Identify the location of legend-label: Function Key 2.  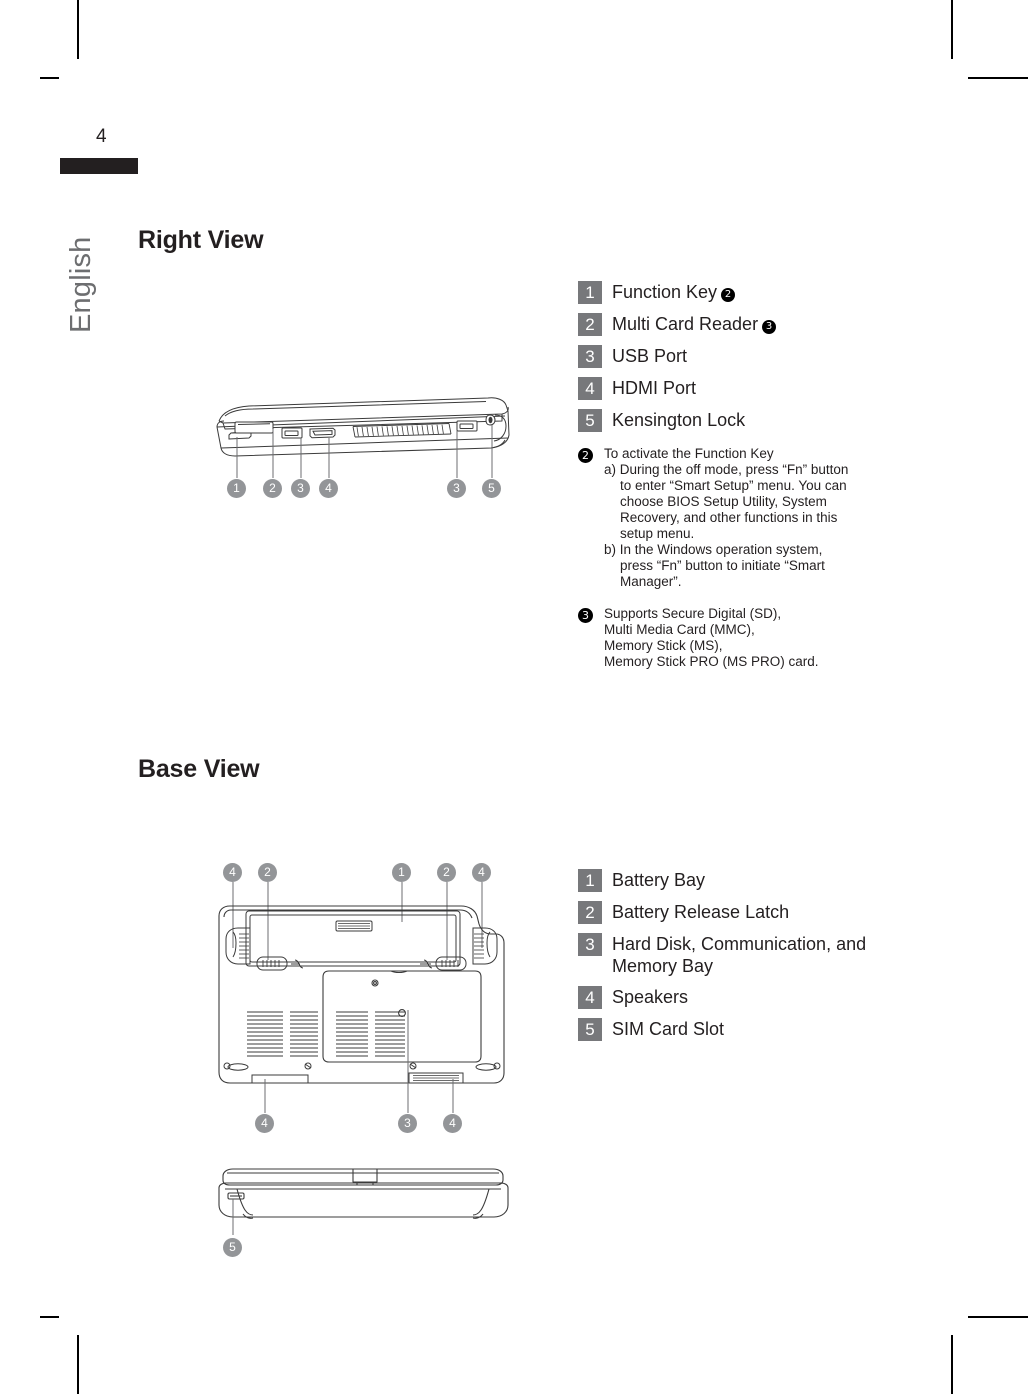
(674, 292).